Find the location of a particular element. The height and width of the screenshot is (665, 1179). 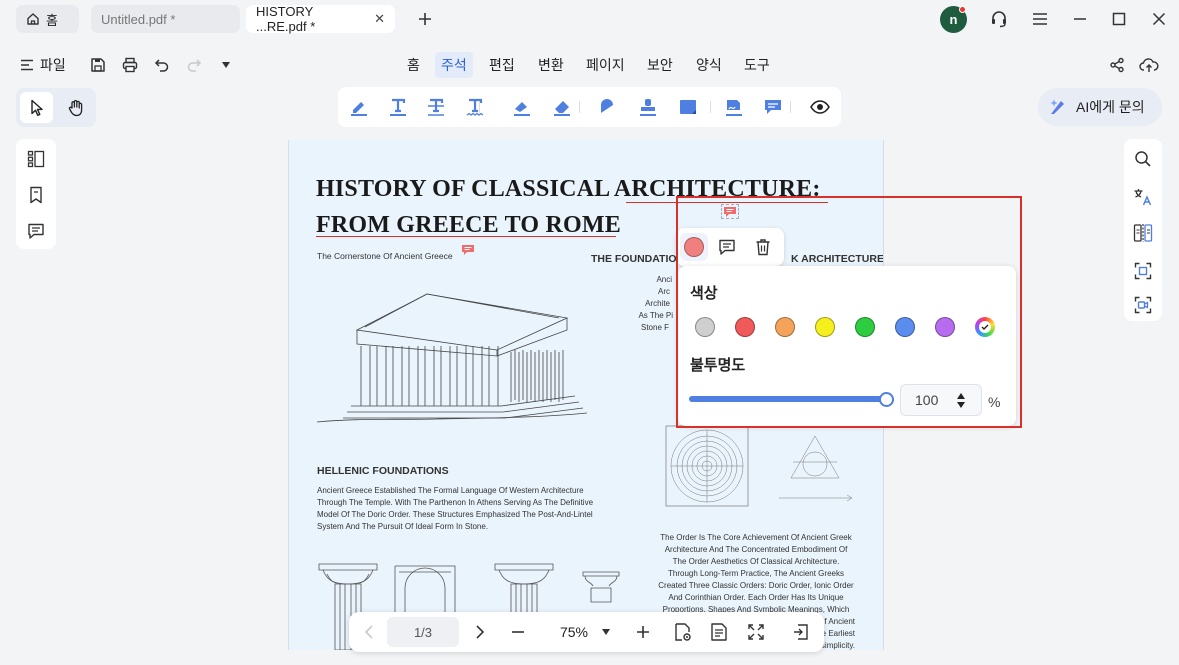

squiggly-text-button is located at coordinates (475, 107).